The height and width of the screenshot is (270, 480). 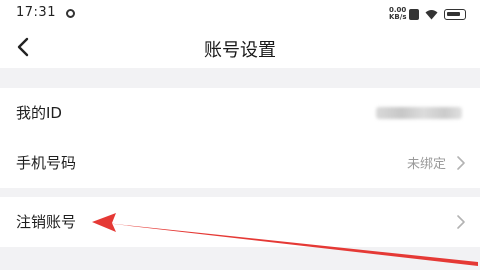 What do you see at coordinates (36, 12) in the screenshot?
I see `status-time: 17:31` at bounding box center [36, 12].